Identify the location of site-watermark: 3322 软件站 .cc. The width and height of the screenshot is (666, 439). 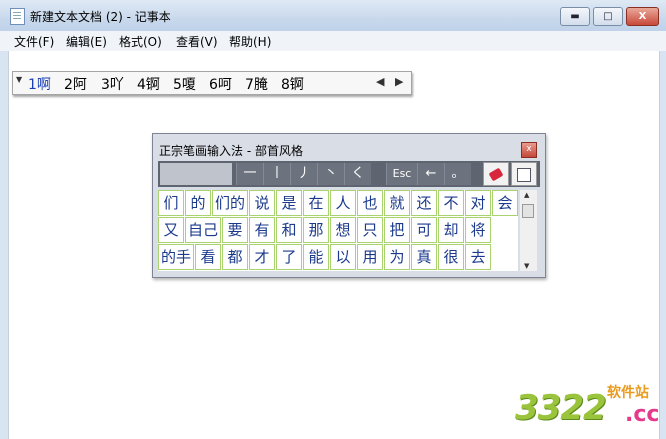
(589, 408).